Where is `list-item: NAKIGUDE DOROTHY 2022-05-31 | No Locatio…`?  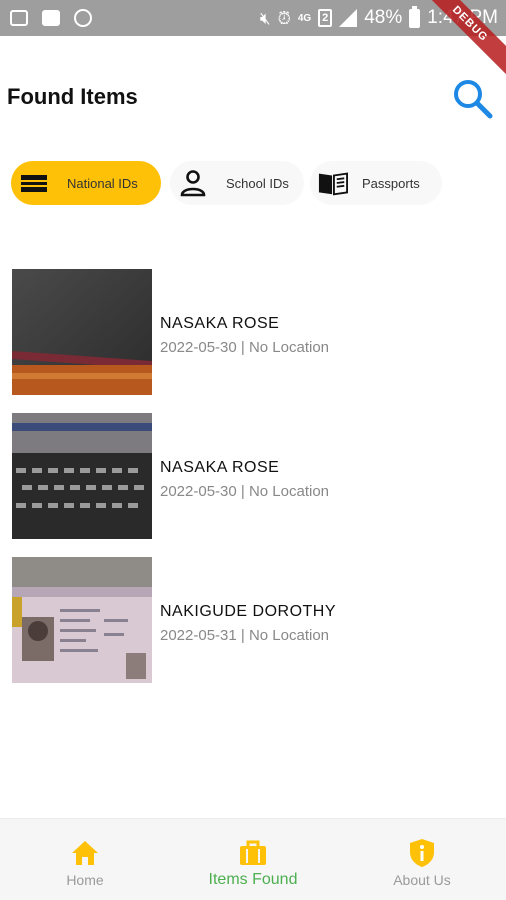
list-item: NAKIGUDE DOROTHY 2022-05-31 | No Locatio… is located at coordinates (252, 620).